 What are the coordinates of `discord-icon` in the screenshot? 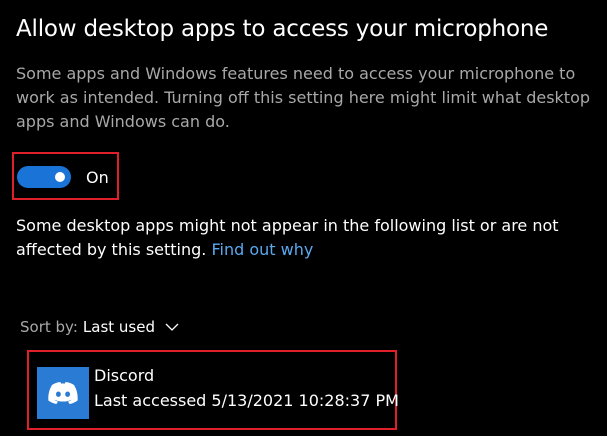 It's located at (63, 393).